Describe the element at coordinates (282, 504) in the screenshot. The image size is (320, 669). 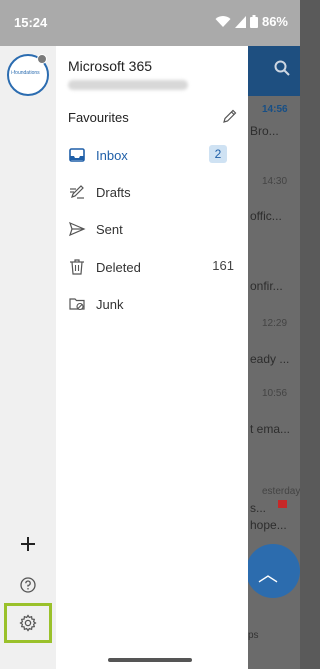
I see `flag-icon` at that location.